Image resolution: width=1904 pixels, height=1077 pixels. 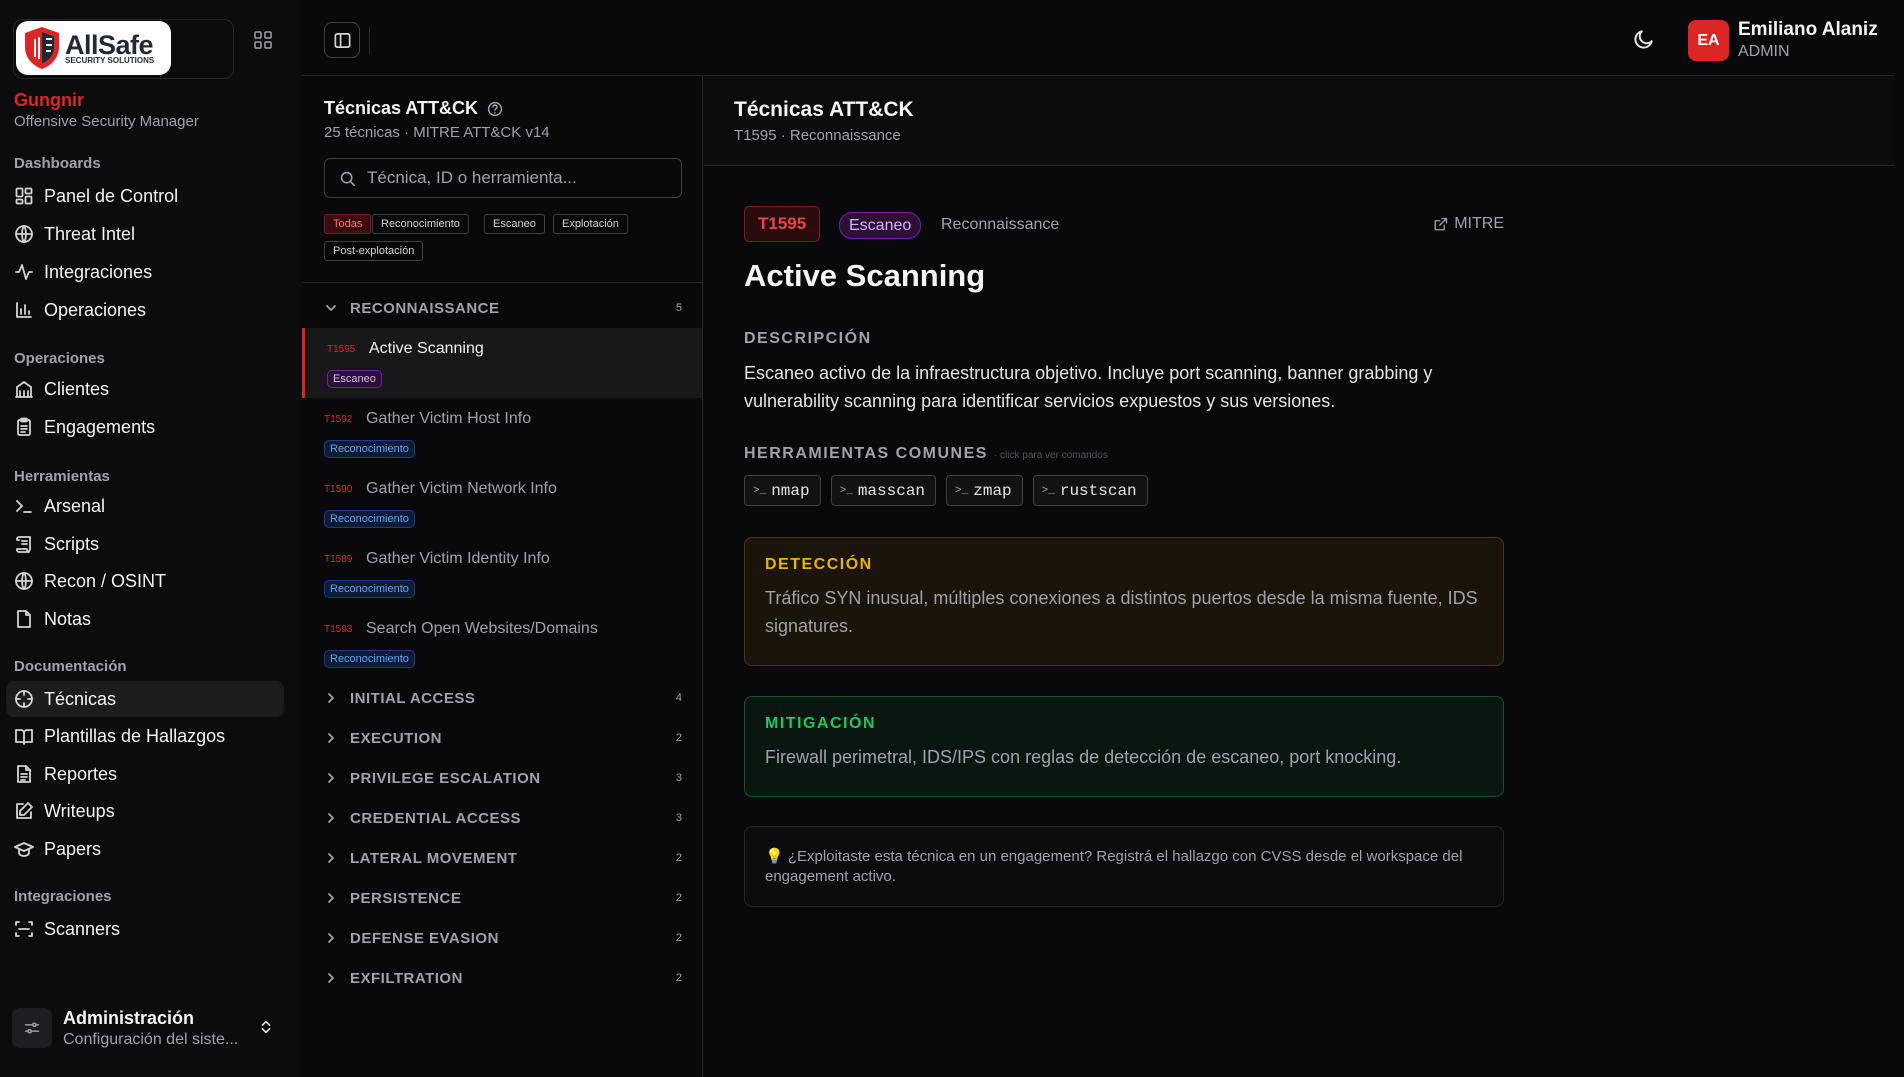 I want to click on list-subtitle: 25 técnicas · MITRE ATT&CK v14, so click(x=437, y=132).